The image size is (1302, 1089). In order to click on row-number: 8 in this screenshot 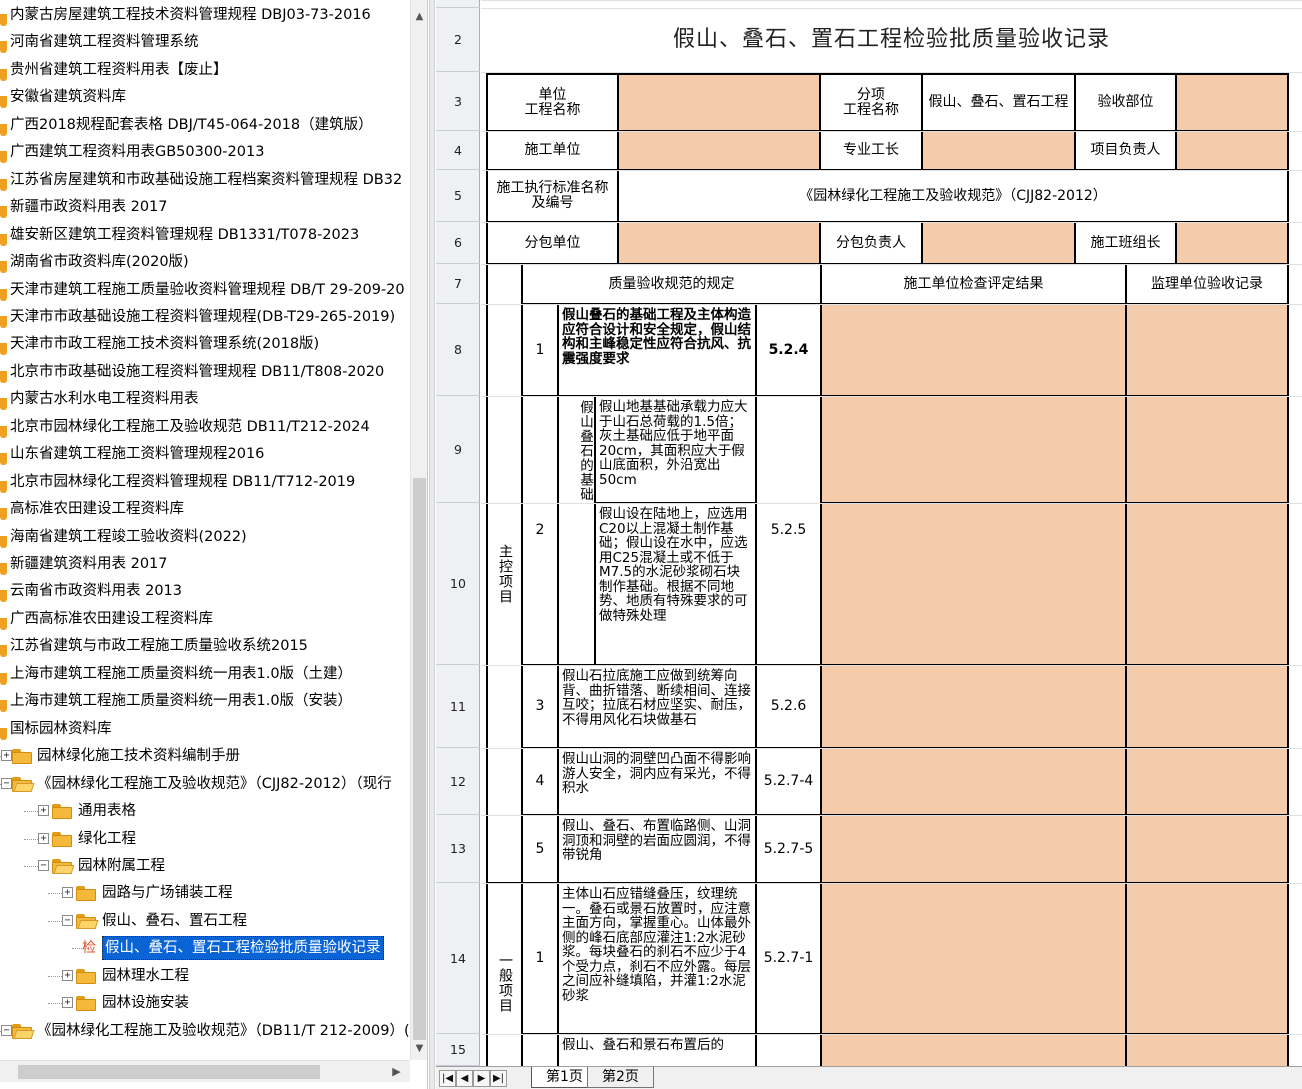, I will do `click(458, 350)`.